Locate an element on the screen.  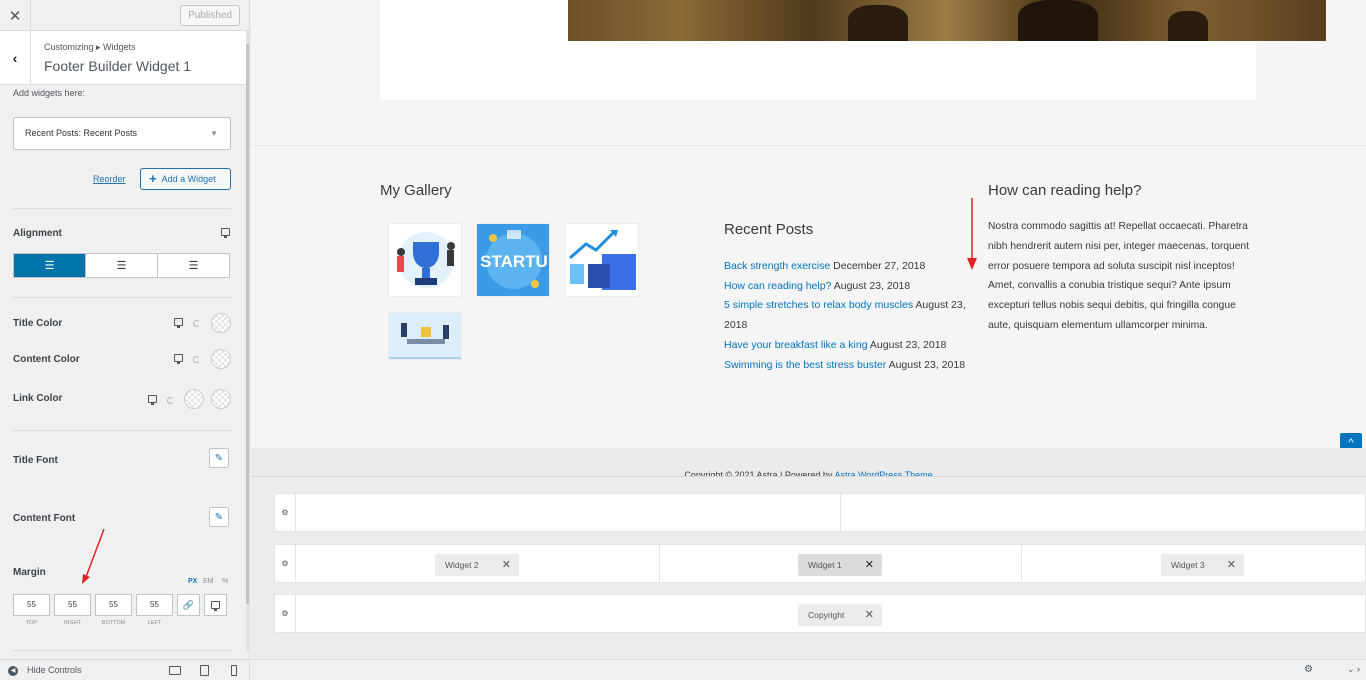
align-center-button: ☰ is located at coordinates (122, 265).